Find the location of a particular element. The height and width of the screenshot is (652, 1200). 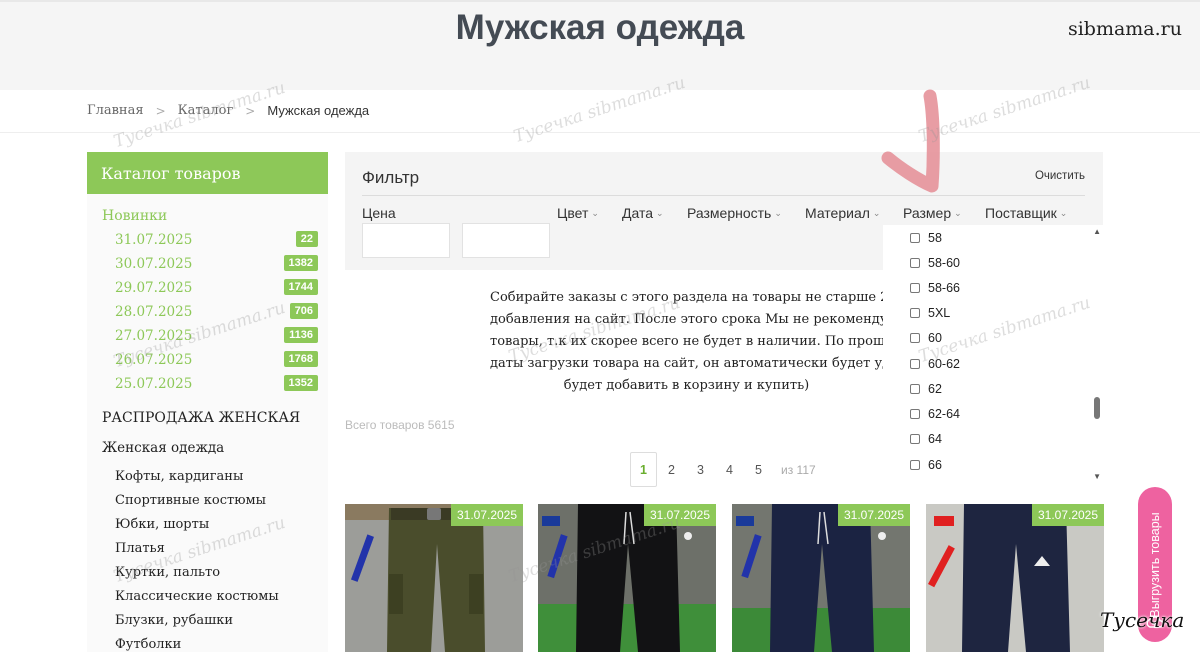

date-label: 30.07.2025 is located at coordinates (154, 264).